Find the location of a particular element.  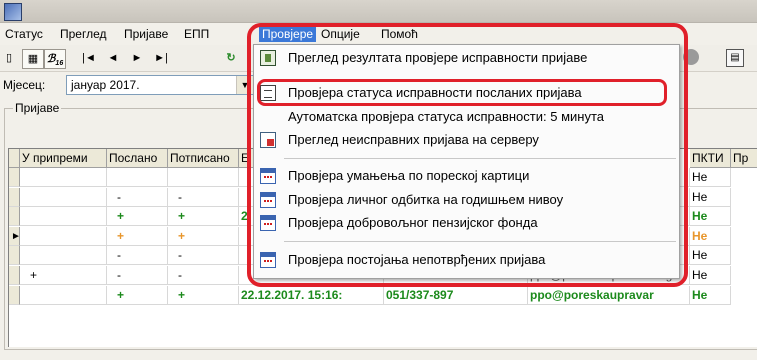

cell-u: + is located at coordinates (63, 275).